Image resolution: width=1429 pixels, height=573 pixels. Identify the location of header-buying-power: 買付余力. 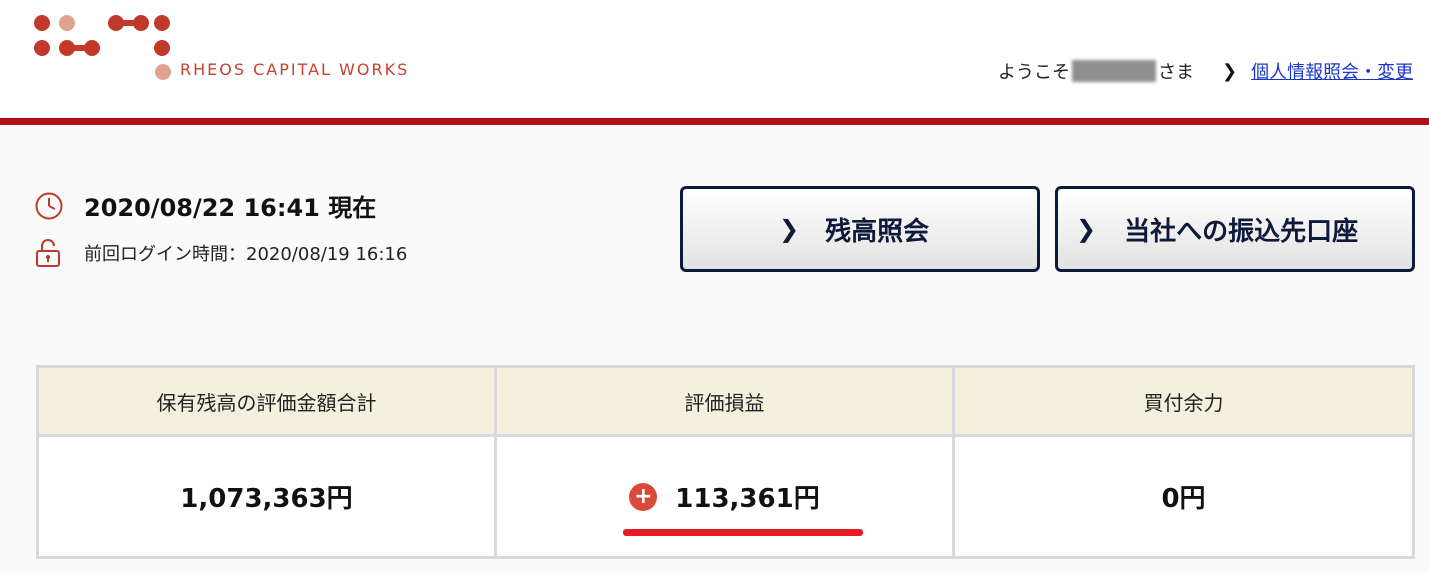
(1183, 402).